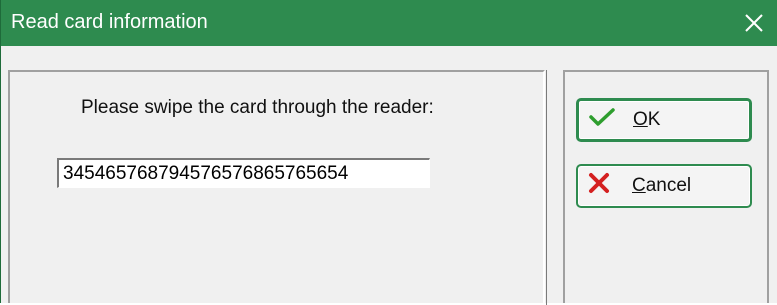  I want to click on cancel-button: Cancel, so click(664, 186).